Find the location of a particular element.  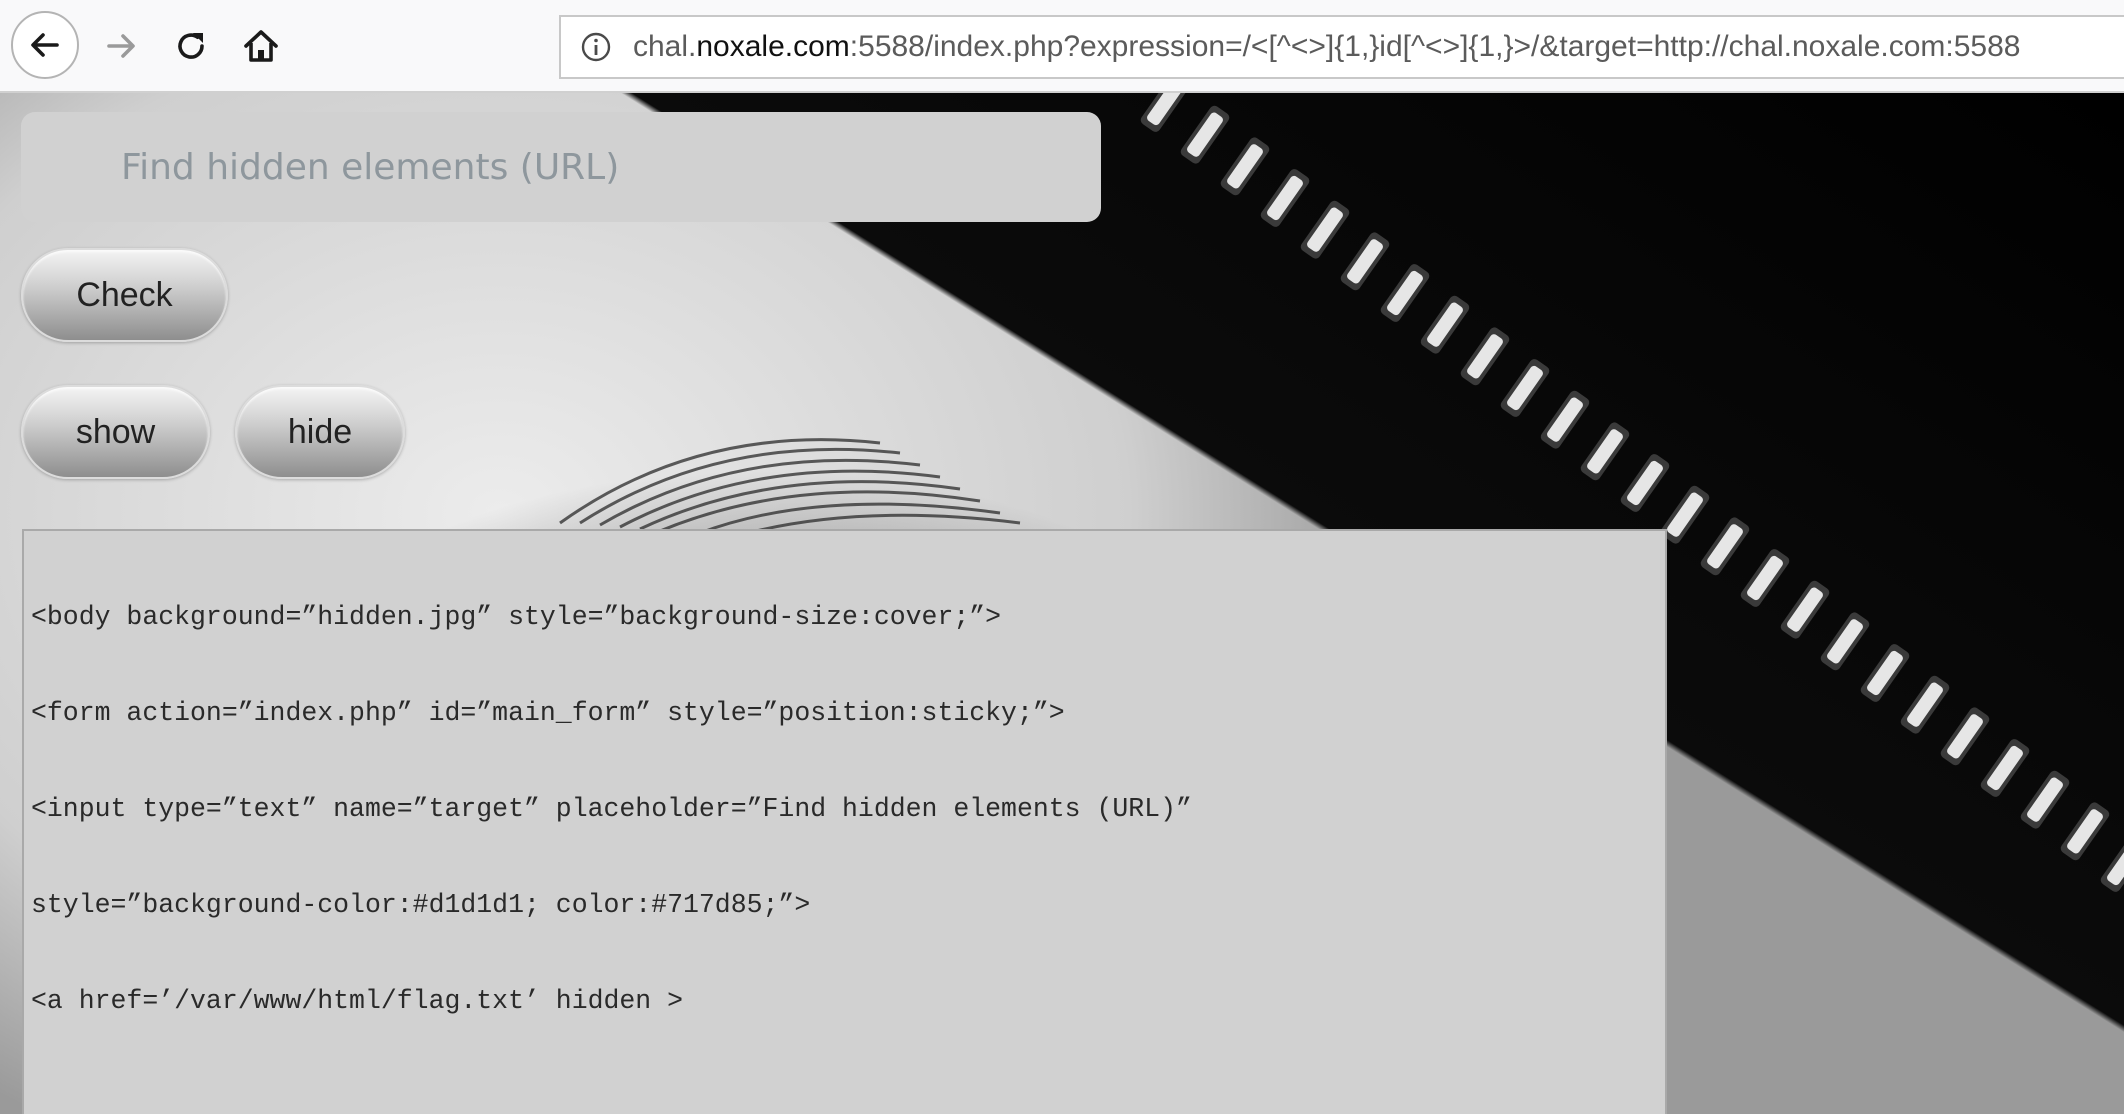

home-button is located at coordinates (261, 46).